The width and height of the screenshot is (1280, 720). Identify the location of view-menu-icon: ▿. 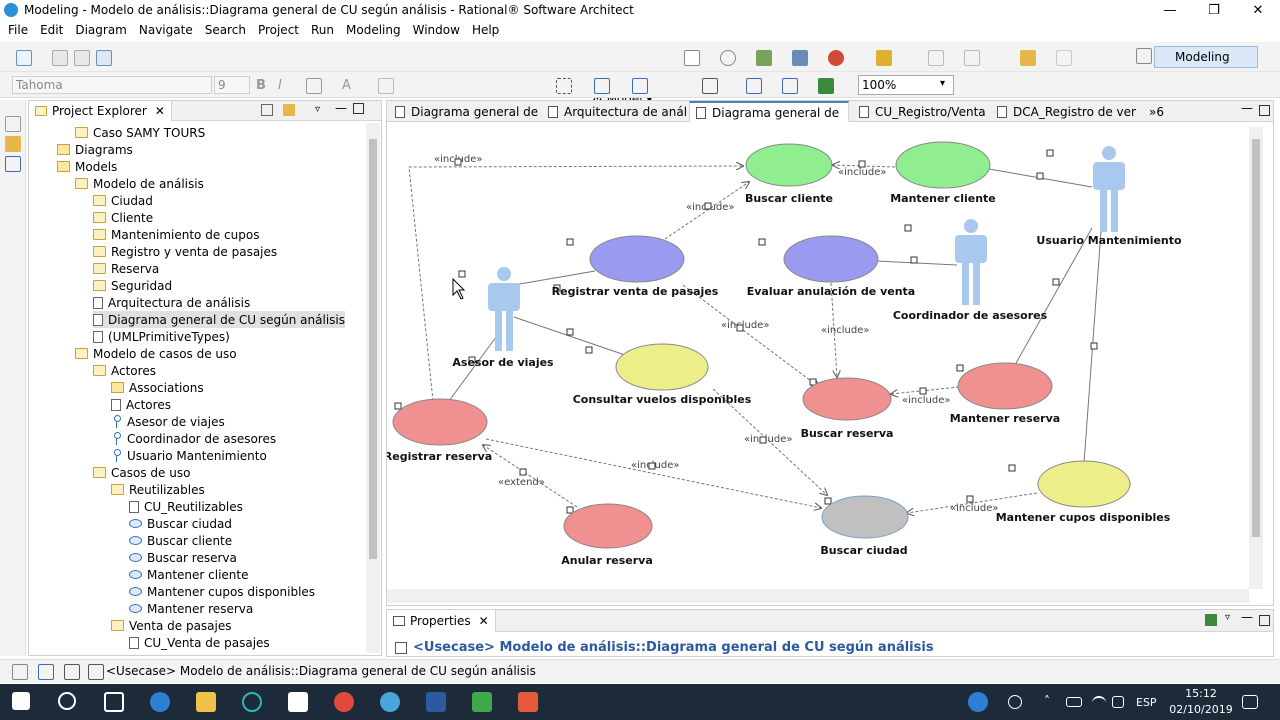
(317, 109).